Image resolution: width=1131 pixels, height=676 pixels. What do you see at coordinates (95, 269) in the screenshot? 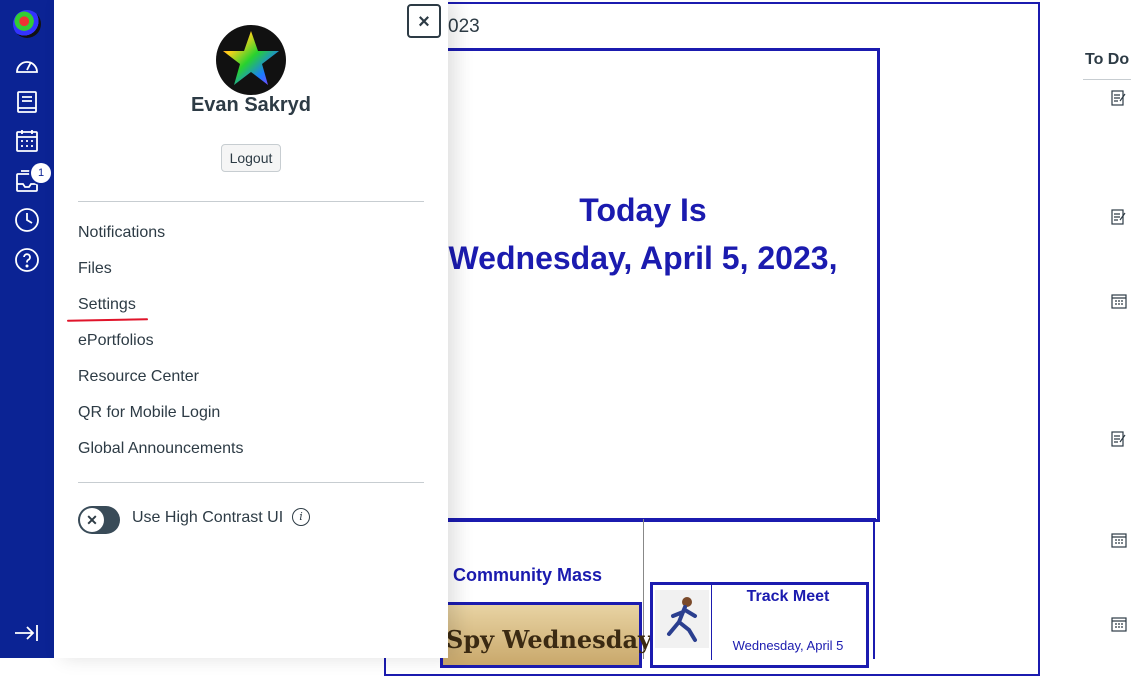
I see `menu-item-files: Files` at bounding box center [95, 269].